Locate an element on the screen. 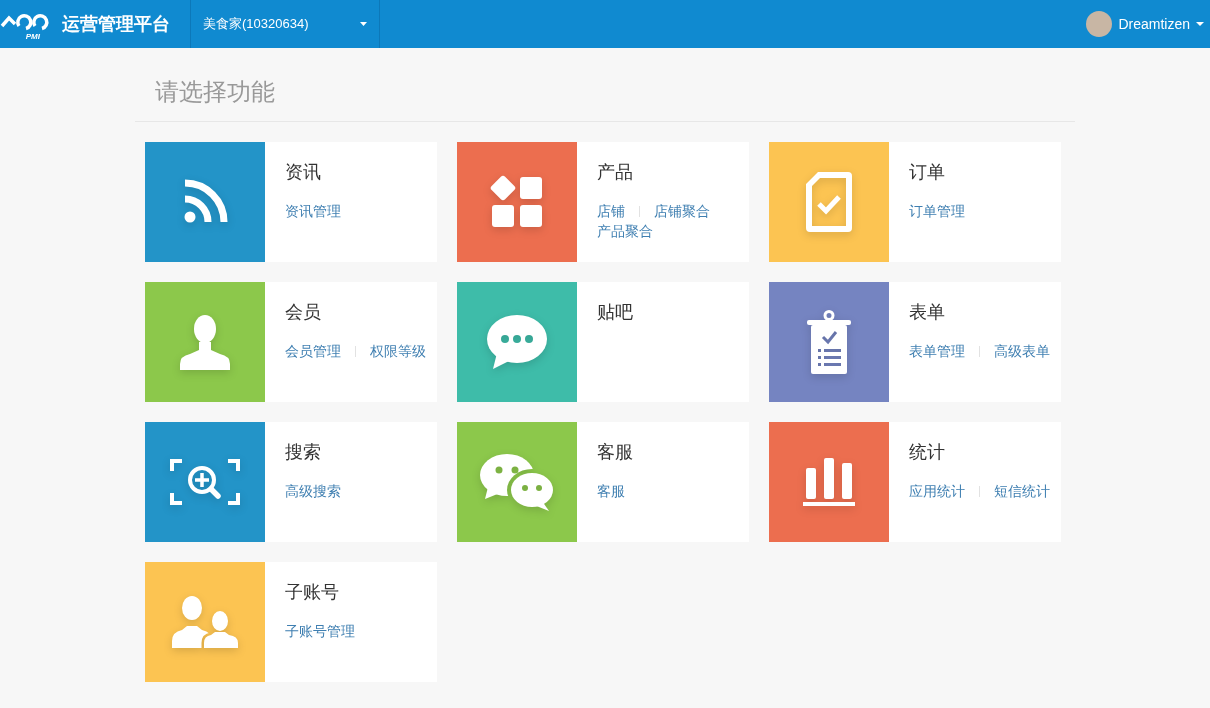 This screenshot has width=1210, height=708. module-title: 订单 is located at coordinates (927, 172).